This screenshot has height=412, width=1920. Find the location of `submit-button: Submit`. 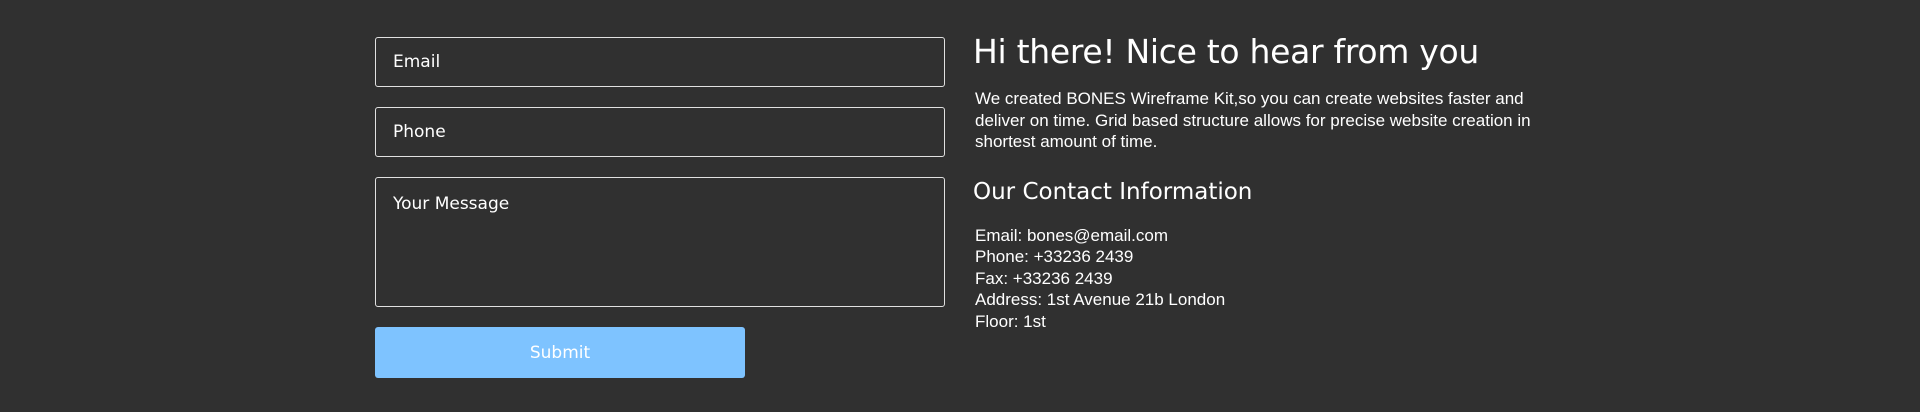

submit-button: Submit is located at coordinates (560, 352).